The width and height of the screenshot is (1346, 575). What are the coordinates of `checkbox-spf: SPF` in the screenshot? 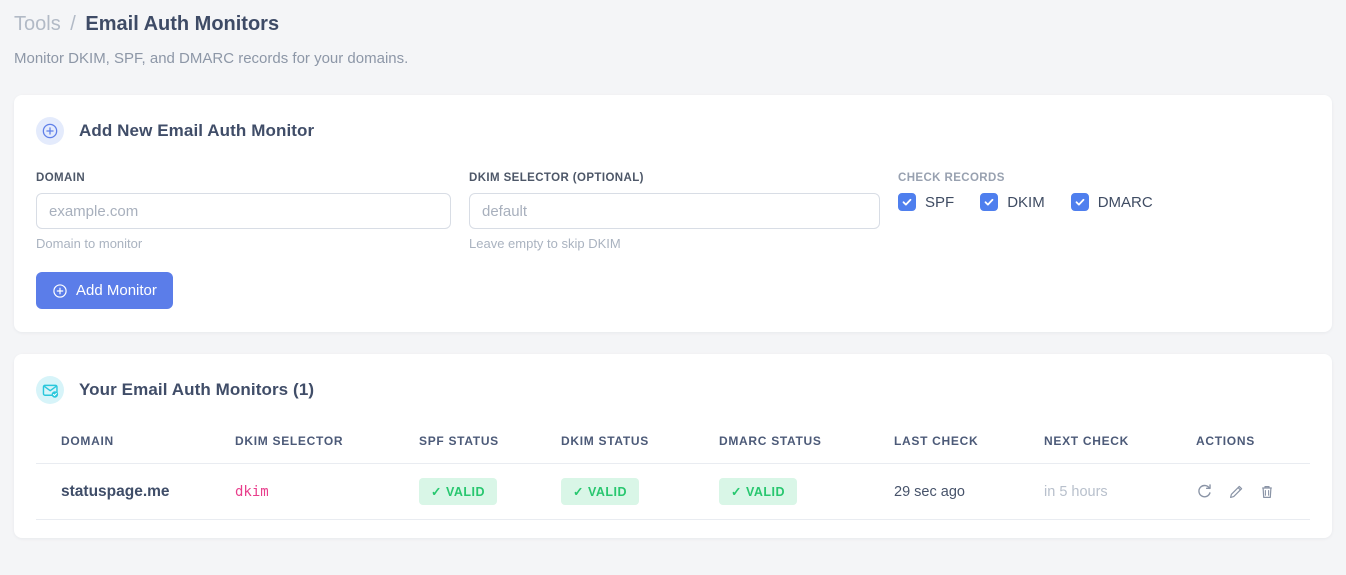 It's located at (926, 202).